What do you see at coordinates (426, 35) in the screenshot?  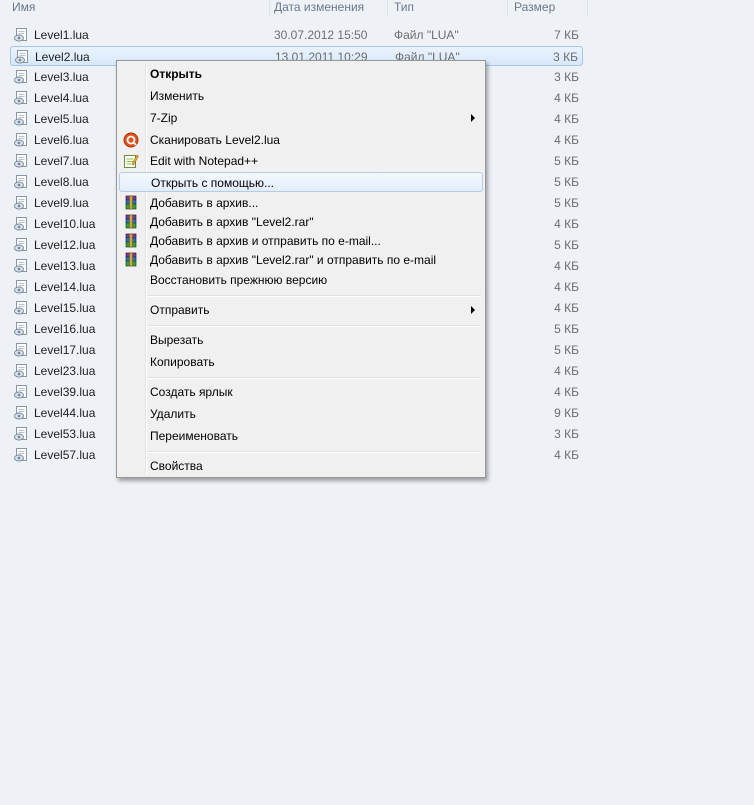 I see `file-type: Файл "LUA"` at bounding box center [426, 35].